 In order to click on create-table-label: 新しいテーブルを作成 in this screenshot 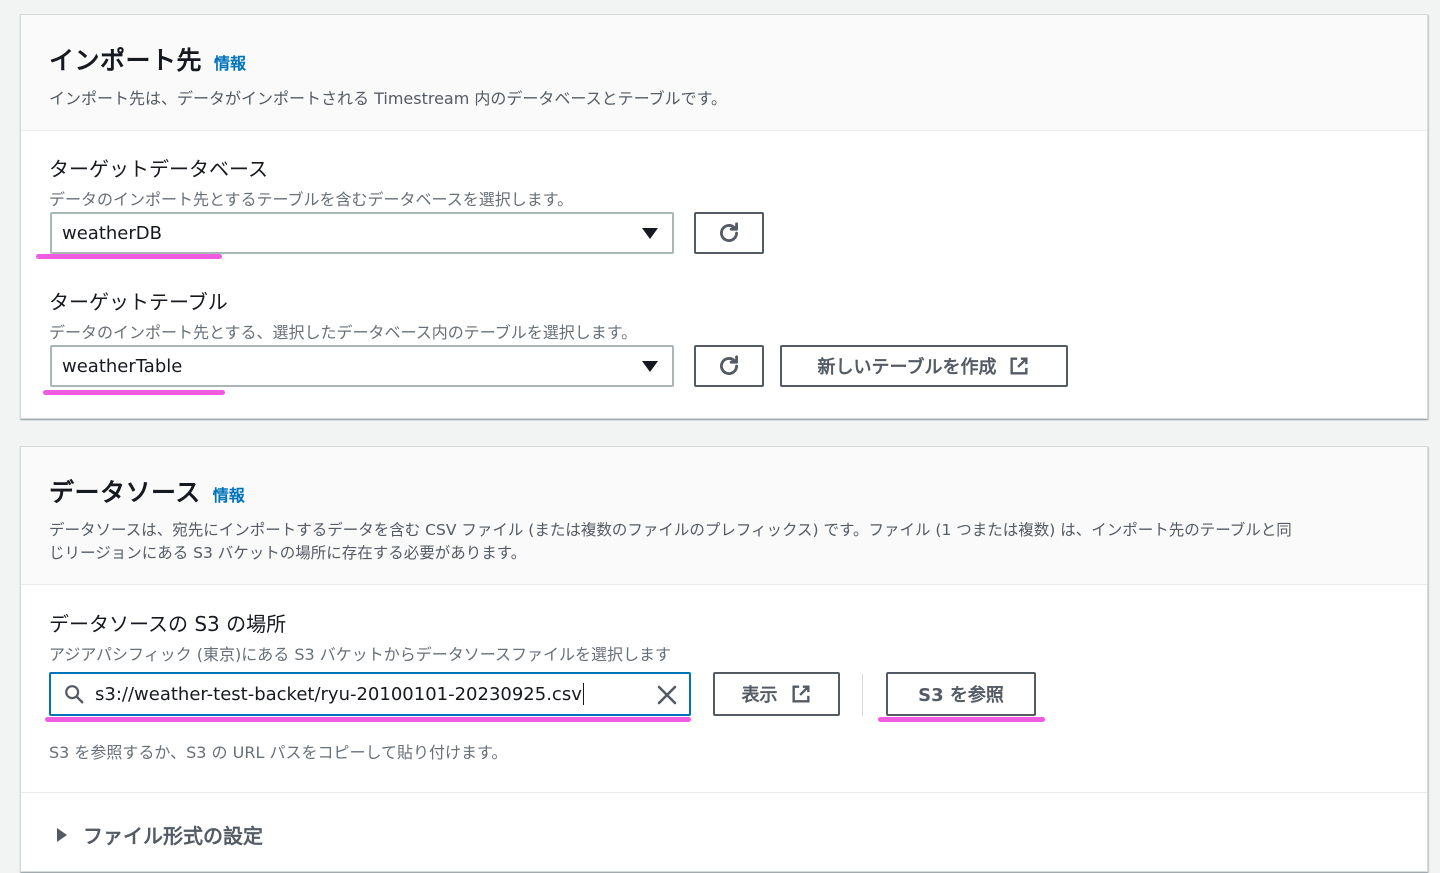, I will do `click(907, 367)`.